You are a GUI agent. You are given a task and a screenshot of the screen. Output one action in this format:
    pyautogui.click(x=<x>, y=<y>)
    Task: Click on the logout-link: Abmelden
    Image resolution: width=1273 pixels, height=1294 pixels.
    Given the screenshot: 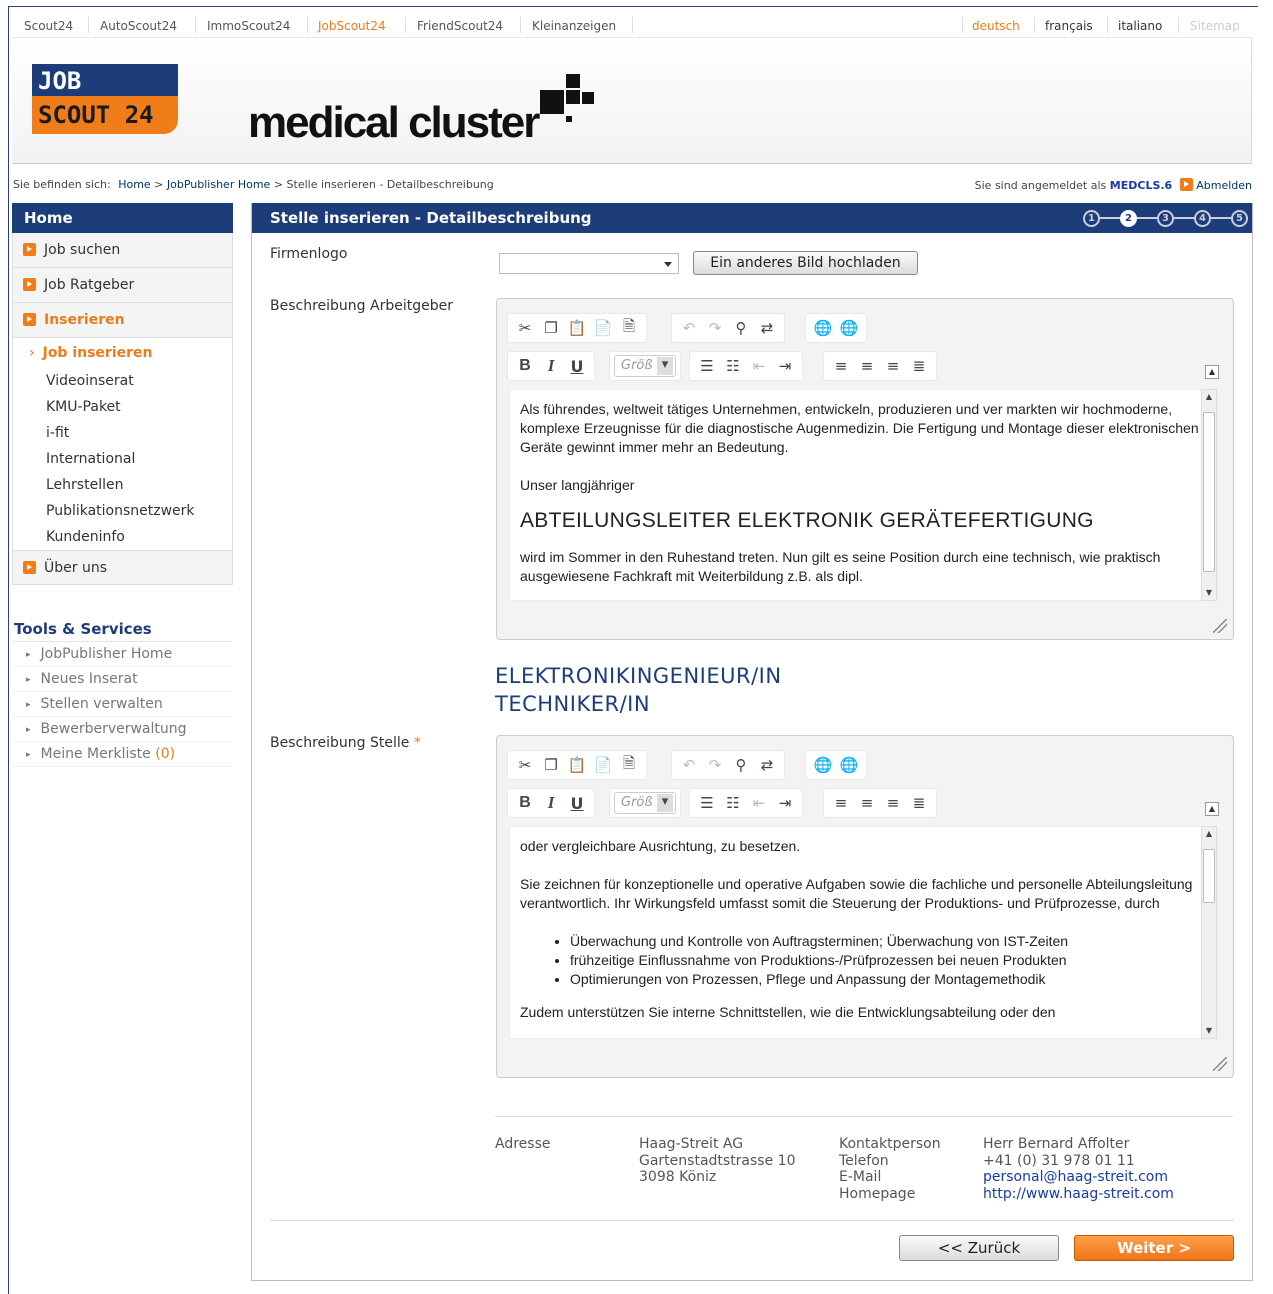 What is the action you would take?
    pyautogui.click(x=1224, y=185)
    